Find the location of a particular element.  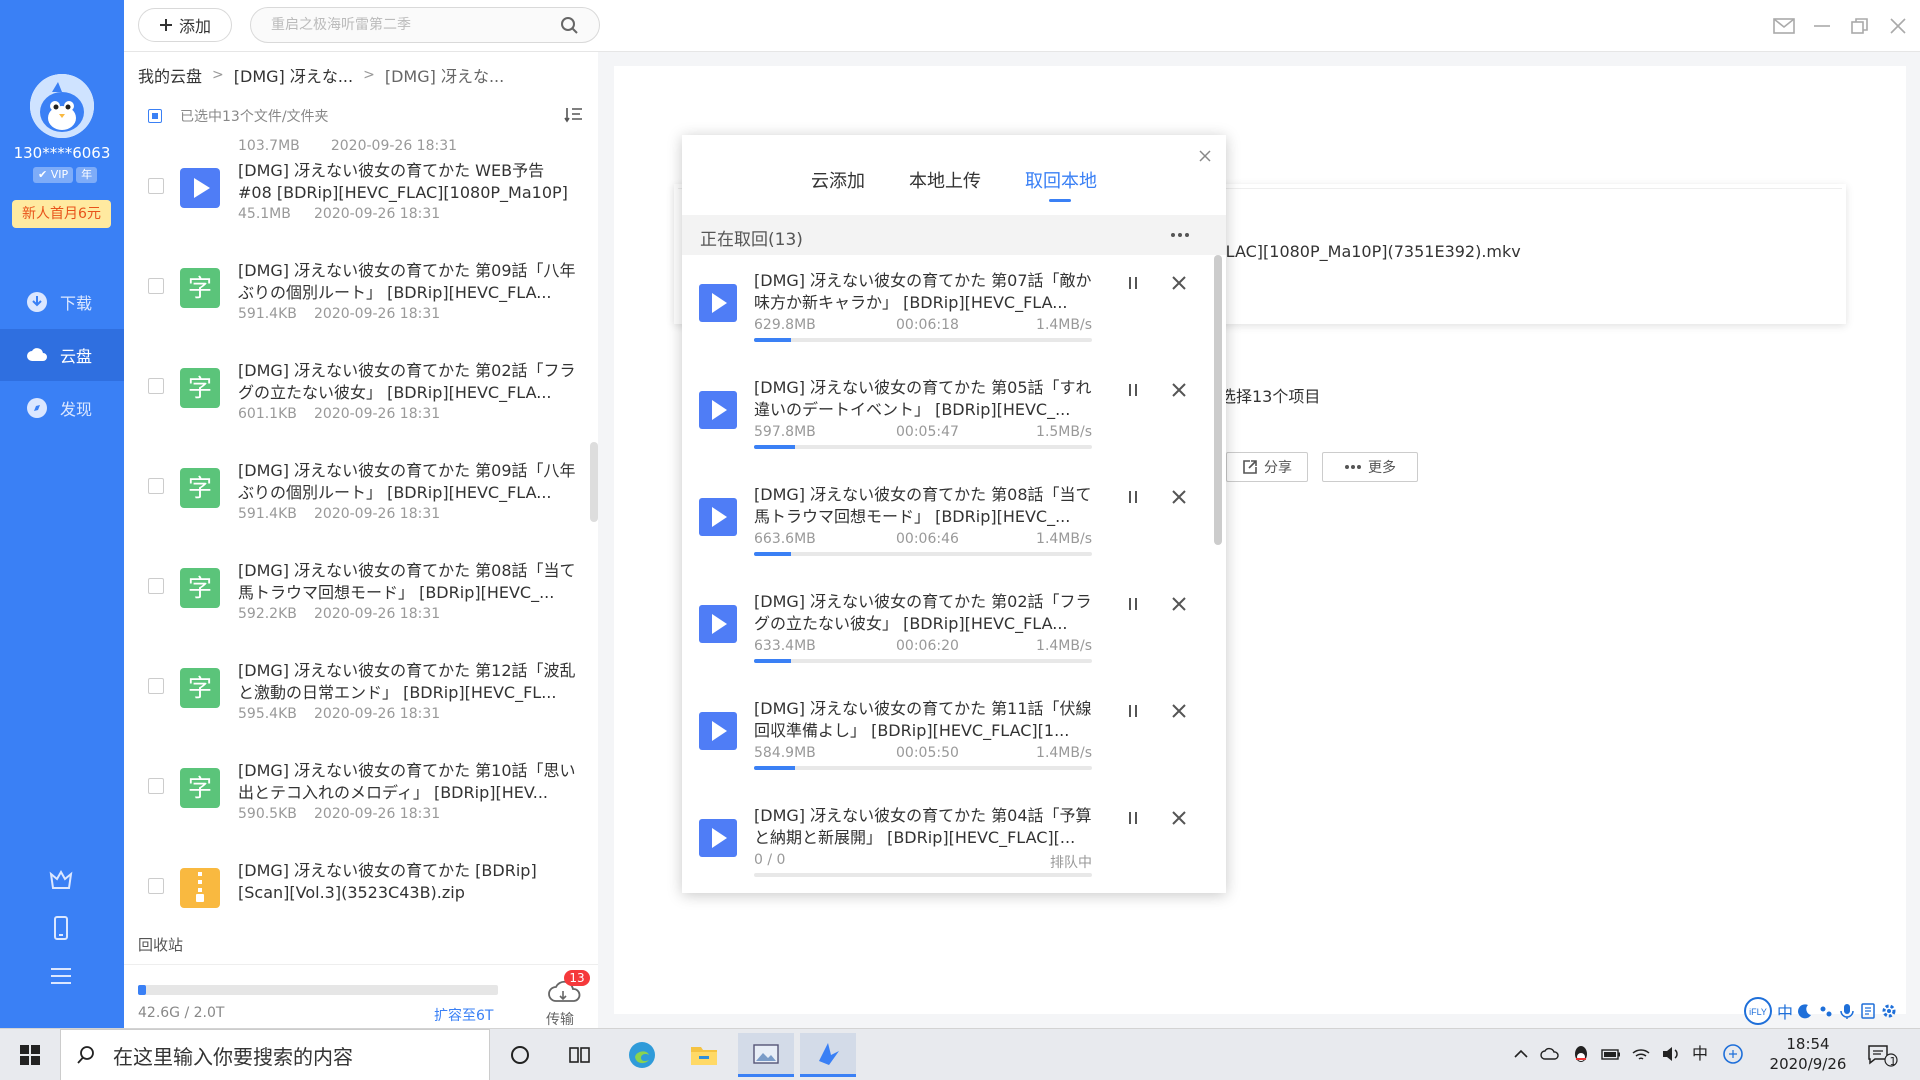

task-view-icon is located at coordinates (580, 1055).